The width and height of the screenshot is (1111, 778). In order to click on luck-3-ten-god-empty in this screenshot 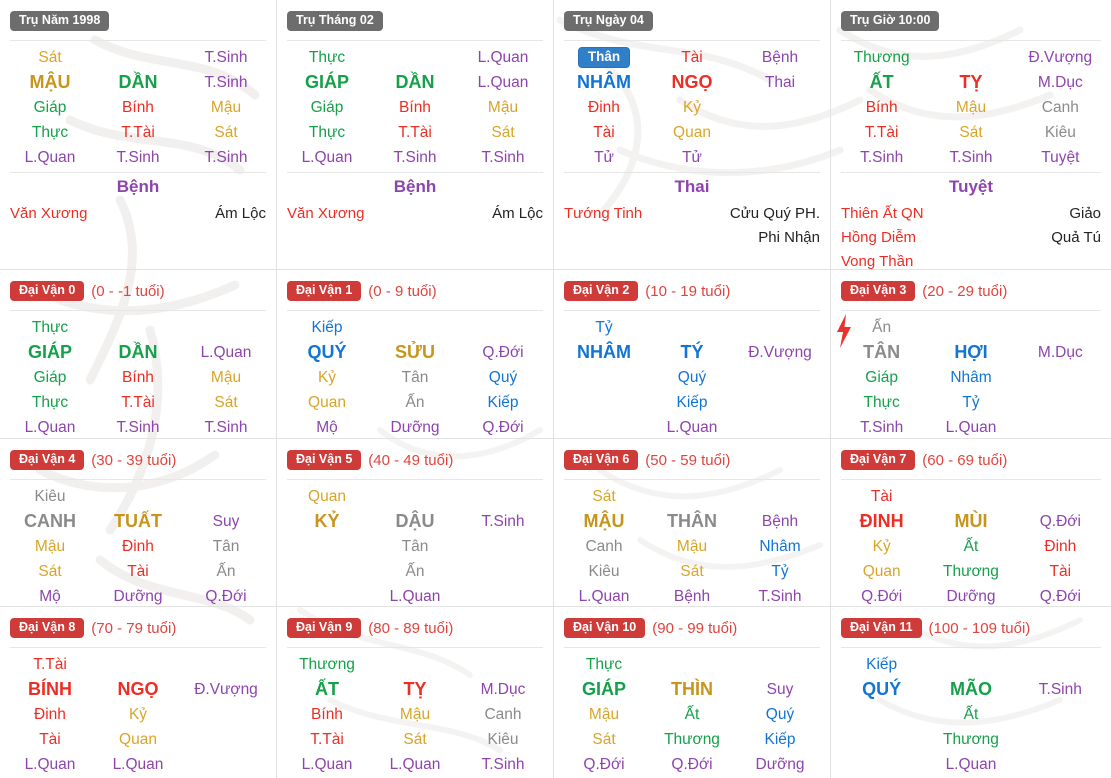, I will do `click(1060, 327)`.